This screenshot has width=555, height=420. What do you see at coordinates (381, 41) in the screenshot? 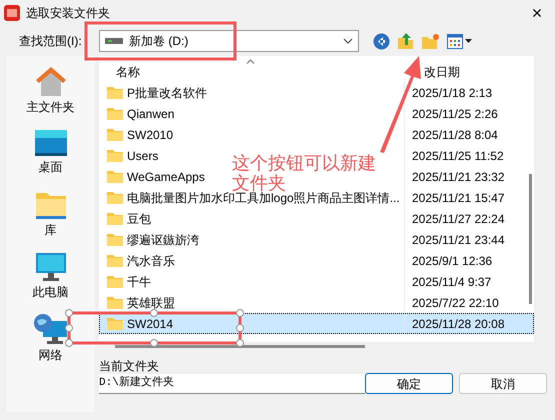
I see `back-icon` at bounding box center [381, 41].